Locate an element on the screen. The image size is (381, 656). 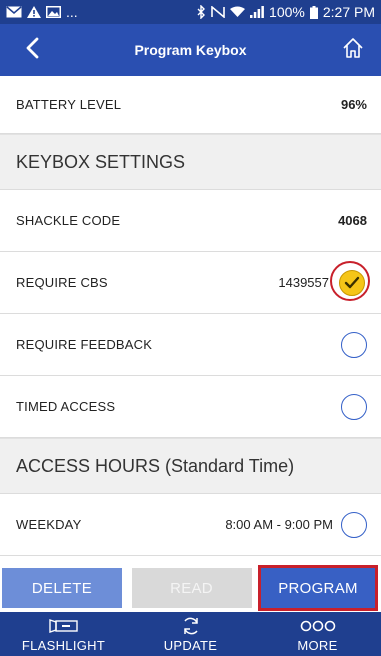
mail-icon is located at coordinates (14, 12).